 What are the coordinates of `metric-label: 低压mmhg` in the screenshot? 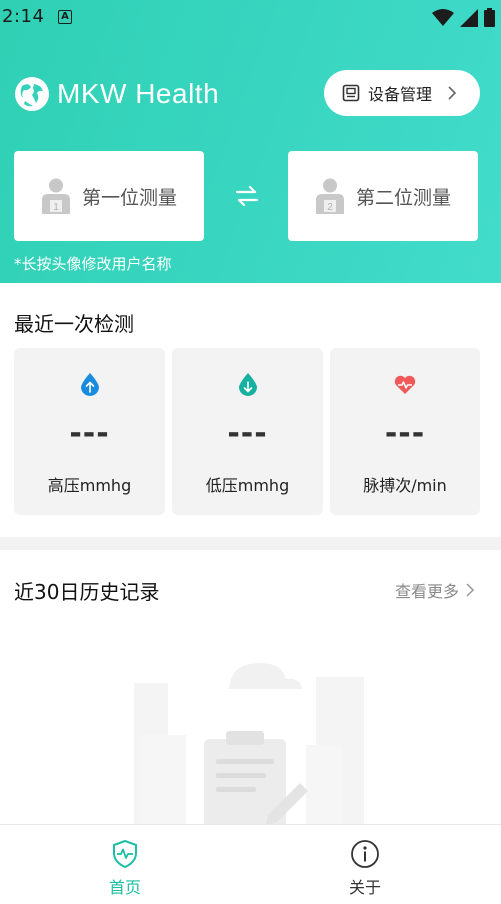 It's located at (247, 485).